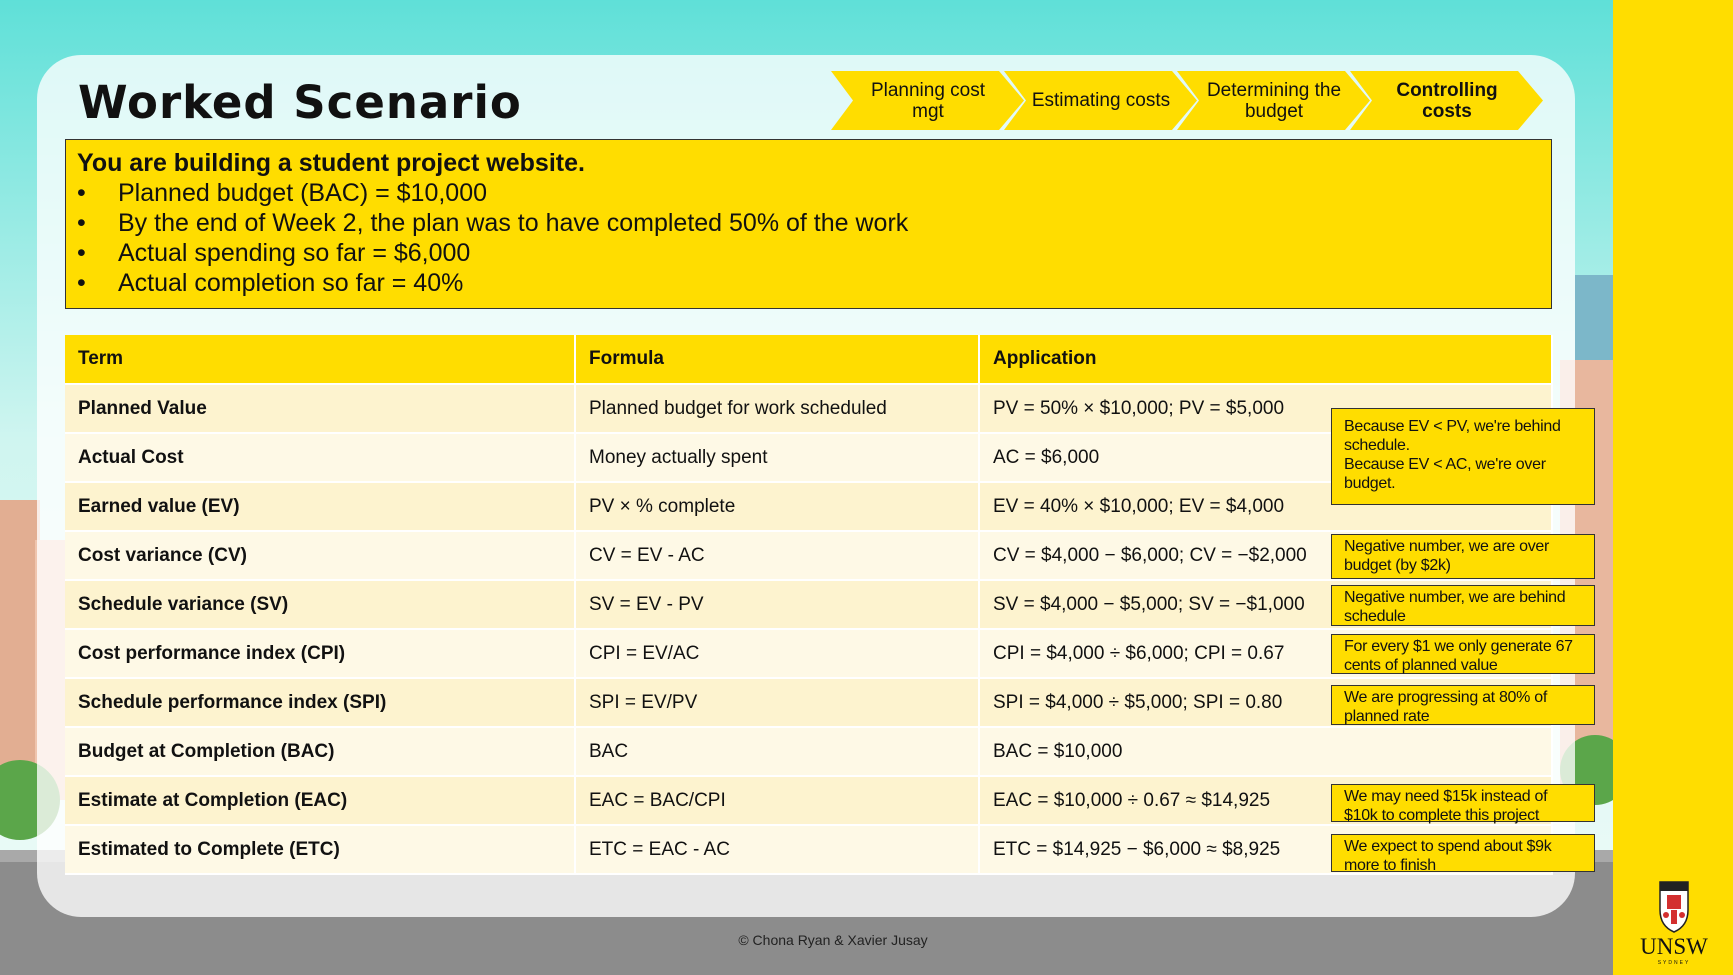 The image size is (1733, 975). I want to click on page-title: Worked Scenario, so click(300, 102).